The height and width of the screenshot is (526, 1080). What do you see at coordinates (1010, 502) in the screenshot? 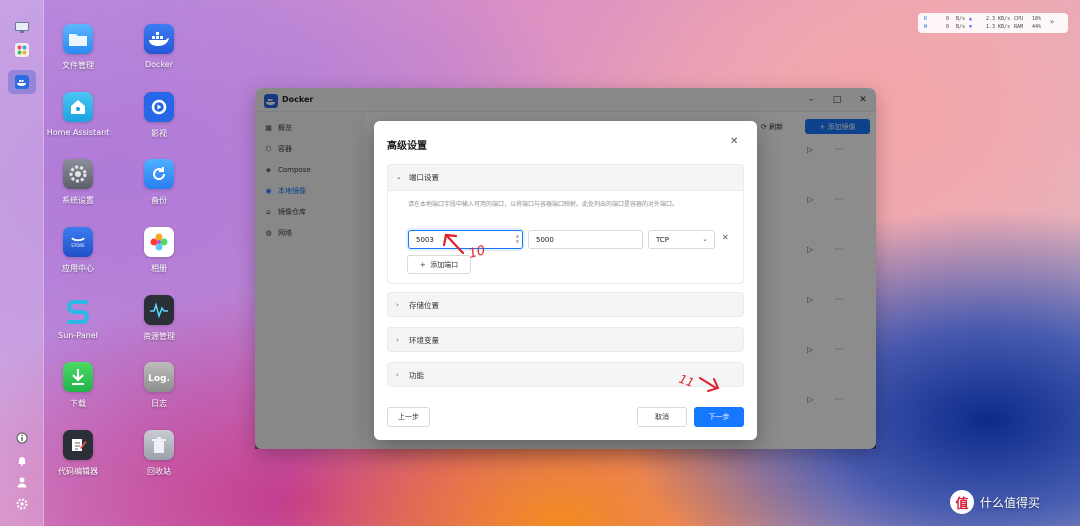
I see `watermark-text: 什么值得买` at bounding box center [1010, 502].